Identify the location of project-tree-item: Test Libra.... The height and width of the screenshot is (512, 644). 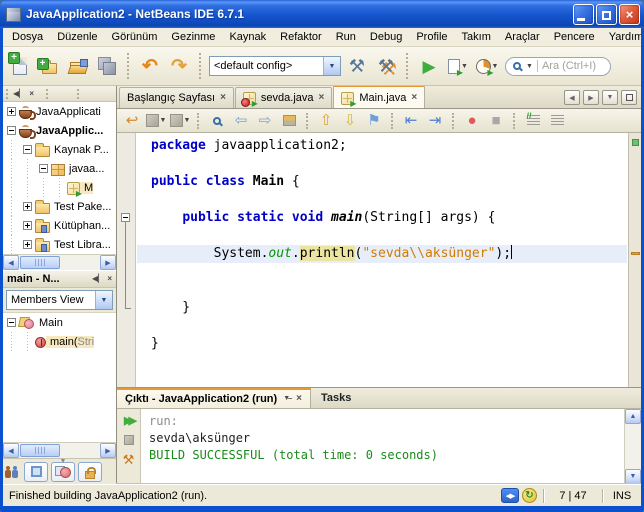
(59, 244).